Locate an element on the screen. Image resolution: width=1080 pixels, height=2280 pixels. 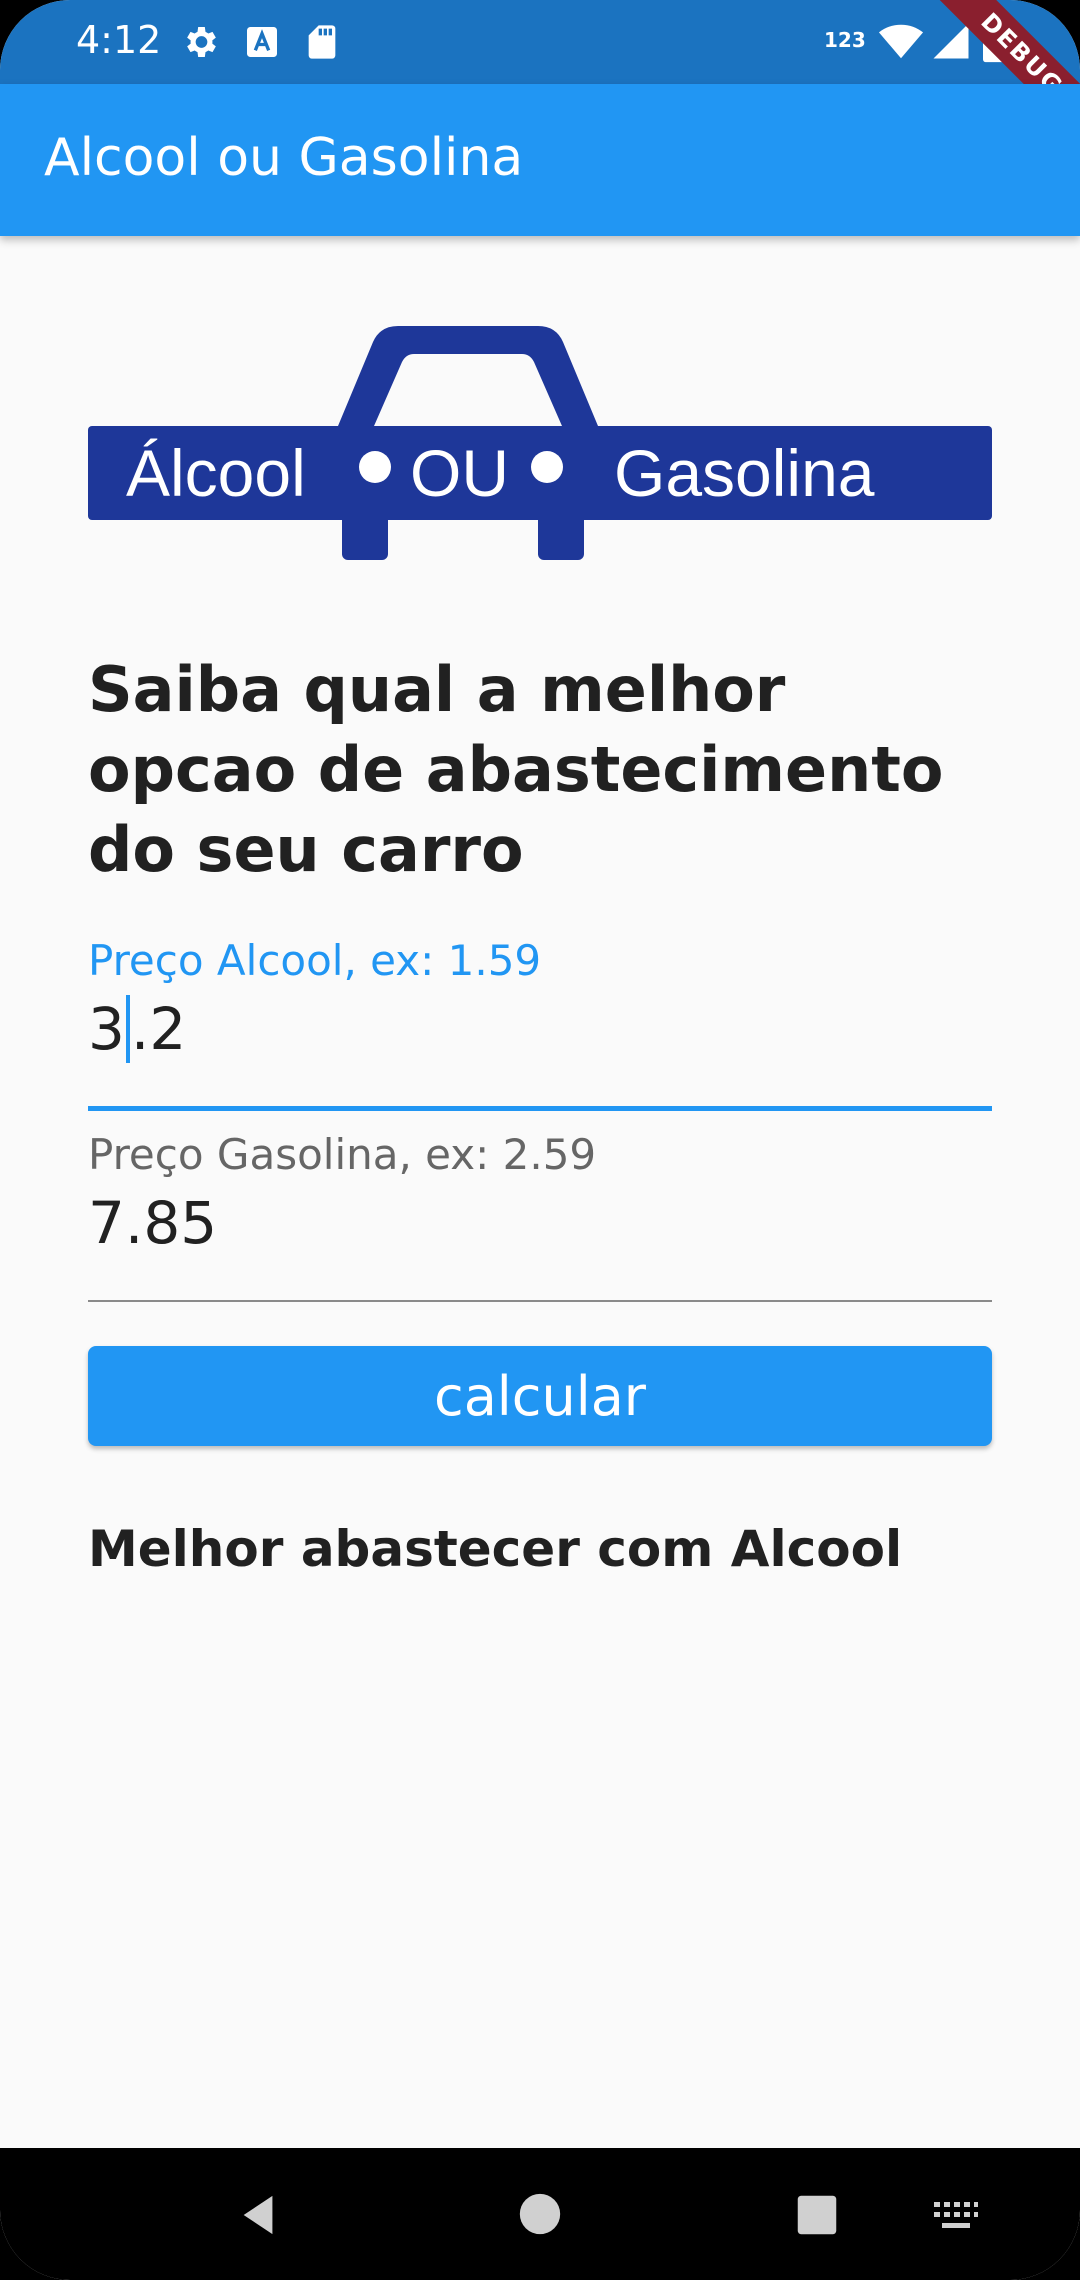
wifi-icon is located at coordinates (901, 41).